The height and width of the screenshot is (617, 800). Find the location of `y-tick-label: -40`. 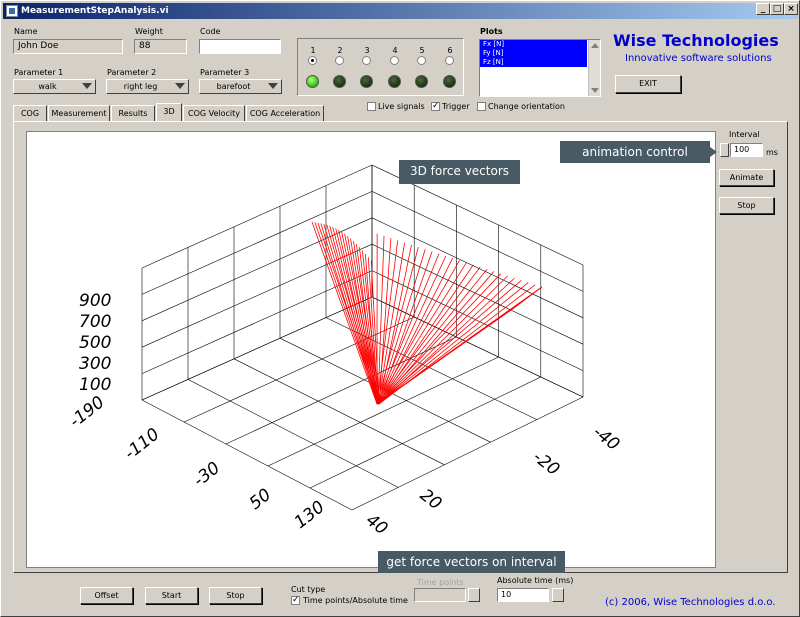

y-tick-label: -40 is located at coordinates (606, 438).